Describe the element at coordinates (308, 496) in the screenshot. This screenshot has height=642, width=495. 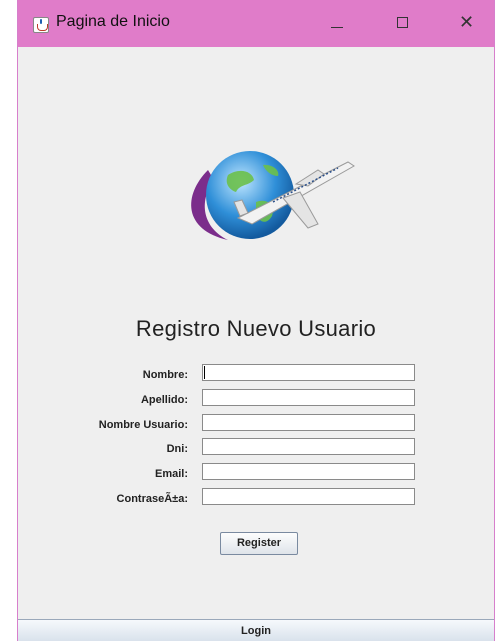
I see `contrasena-input` at that location.